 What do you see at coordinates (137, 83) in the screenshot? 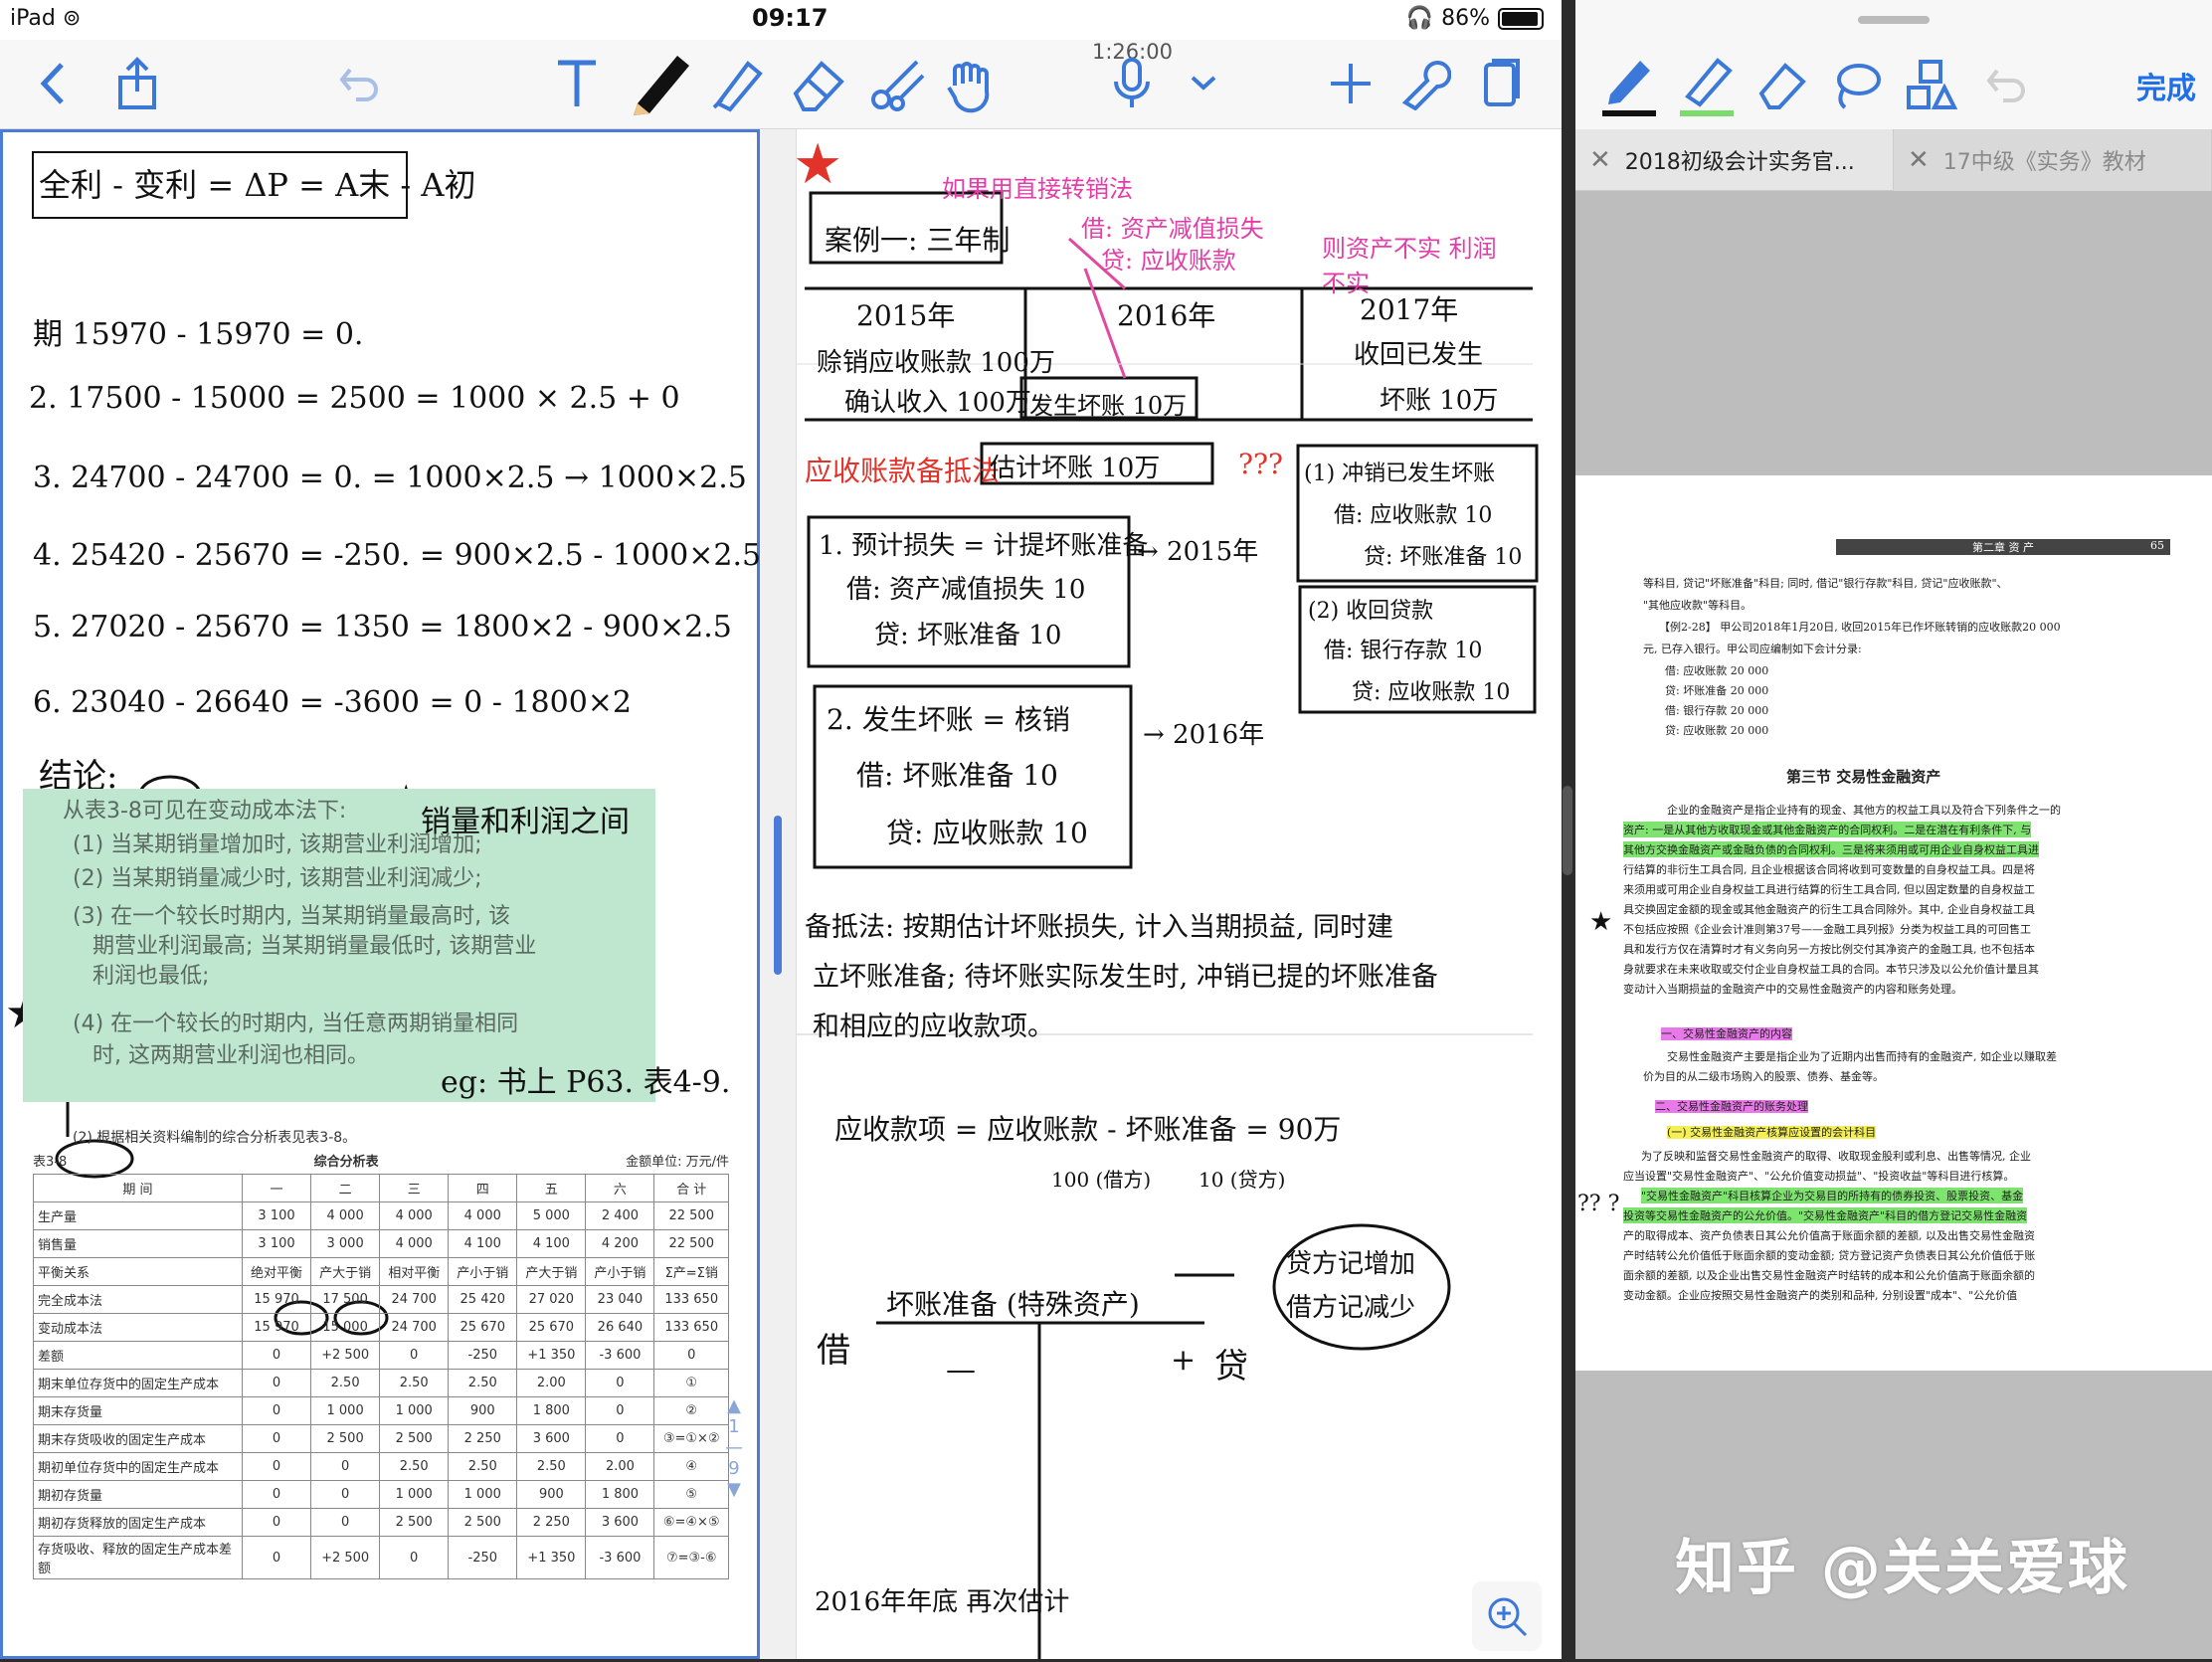
I see `share-icon` at bounding box center [137, 83].